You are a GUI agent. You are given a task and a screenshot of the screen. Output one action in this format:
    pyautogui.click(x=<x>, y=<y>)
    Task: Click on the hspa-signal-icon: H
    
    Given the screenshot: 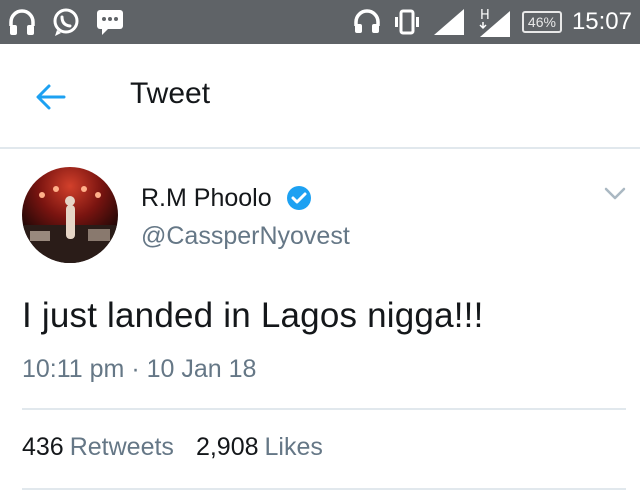 What is the action you would take?
    pyautogui.click(x=494, y=22)
    